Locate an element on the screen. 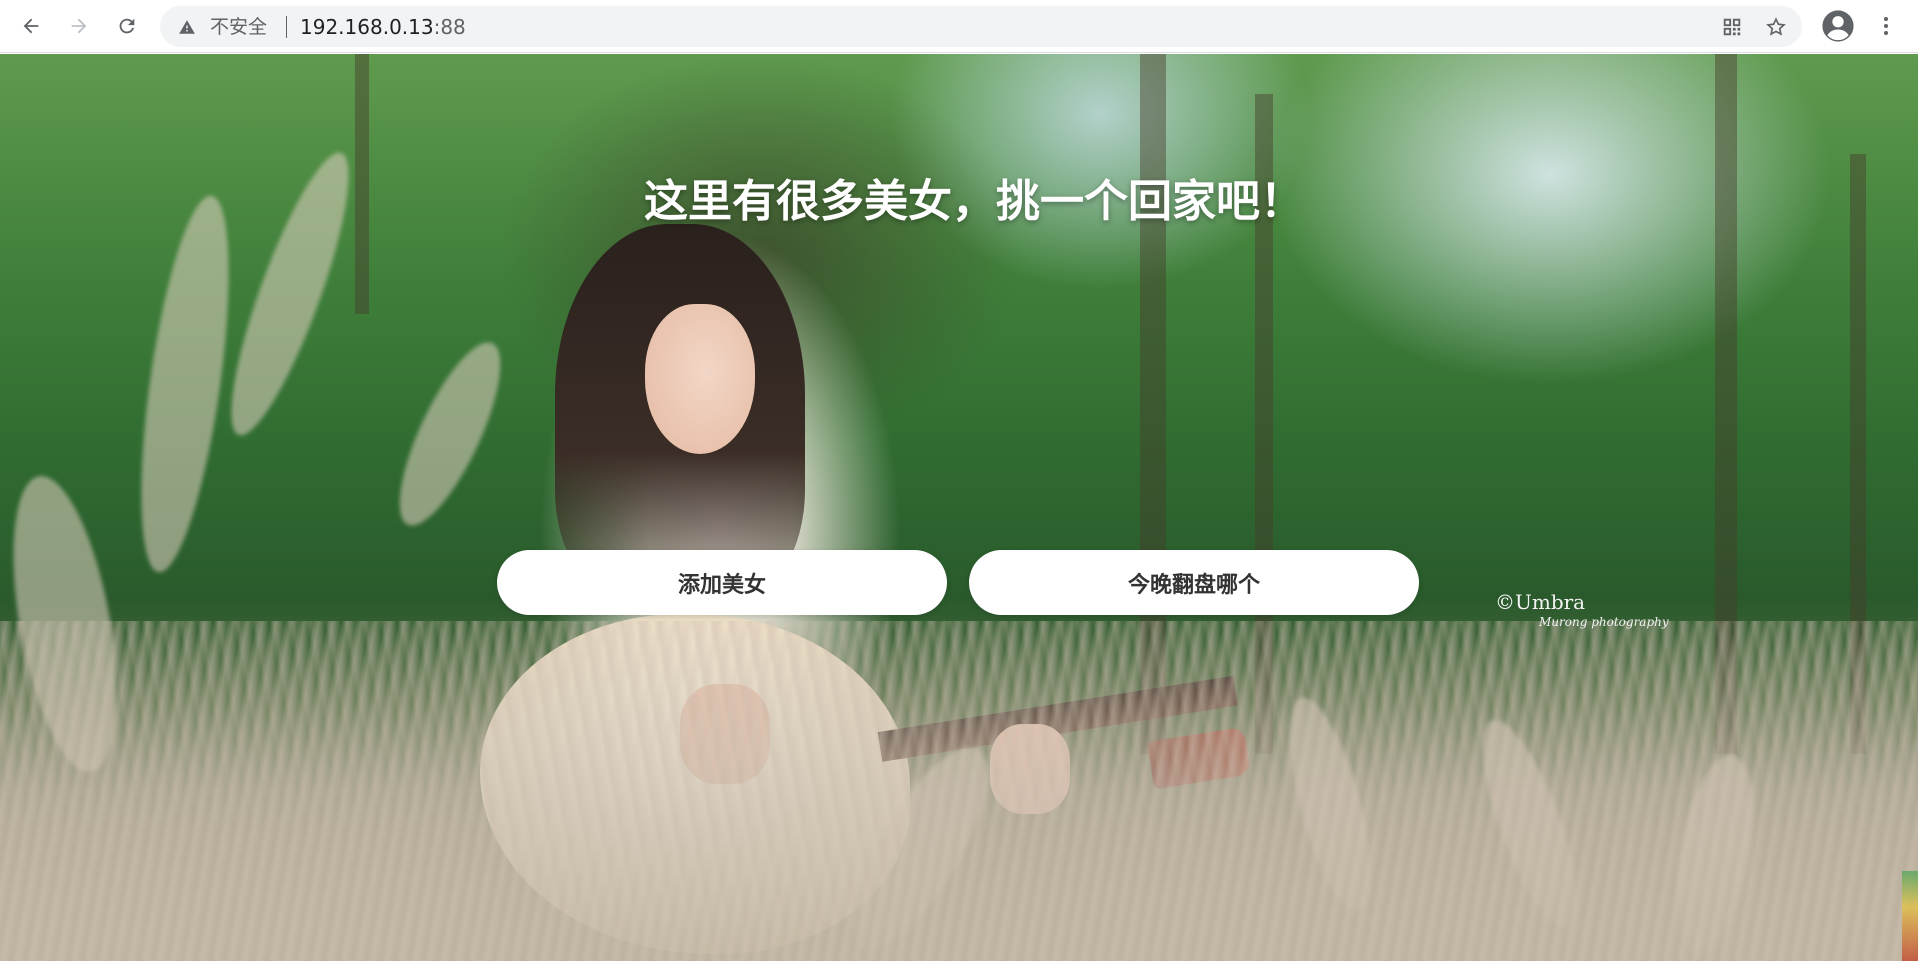 Image resolution: width=1918 pixels, height=961 pixels. watermark-sub: Murong photography is located at coordinates (1604, 622).